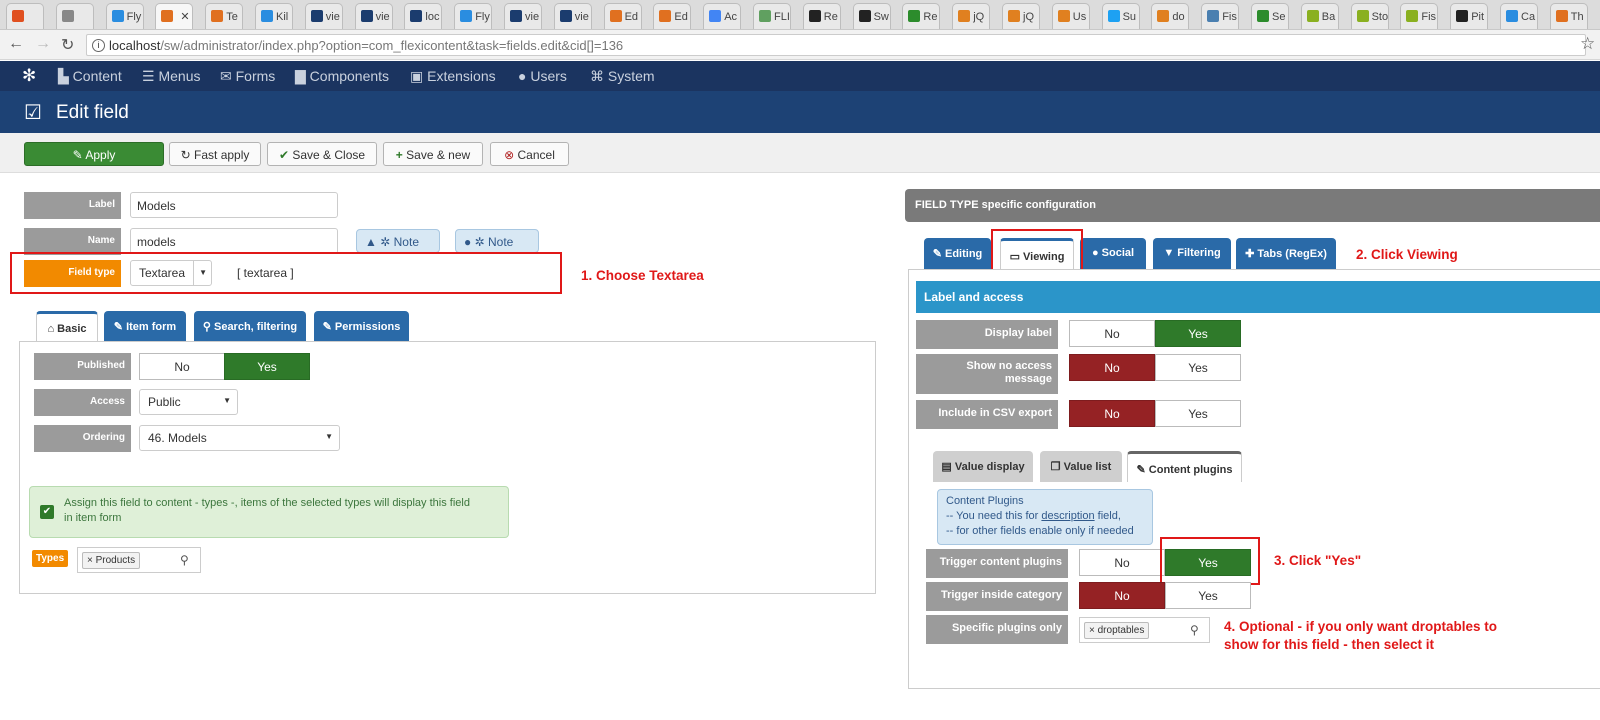  What do you see at coordinates (987, 374) in the screenshot?
I see `show-no-access-label: Show no access message` at bounding box center [987, 374].